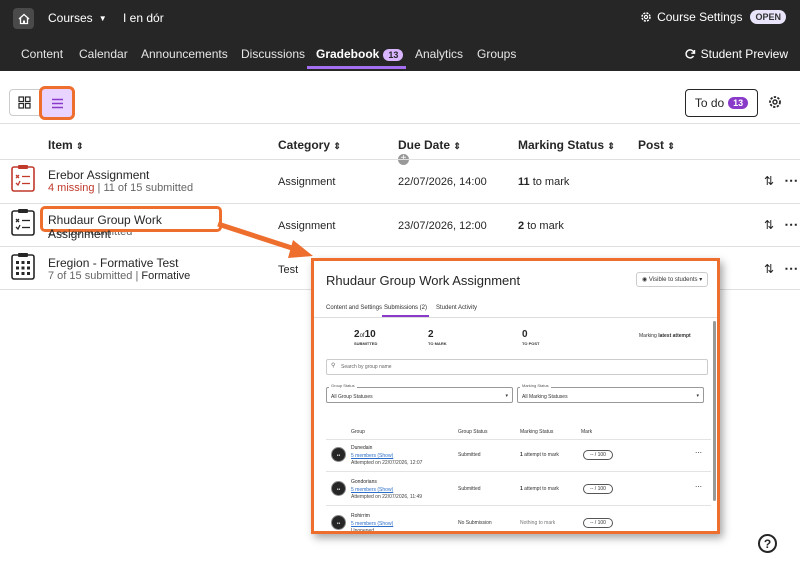 The height and width of the screenshot is (570, 800). Describe the element at coordinates (419, 395) in the screenshot. I see `group-status-select: All Group Statuses ▾` at that location.